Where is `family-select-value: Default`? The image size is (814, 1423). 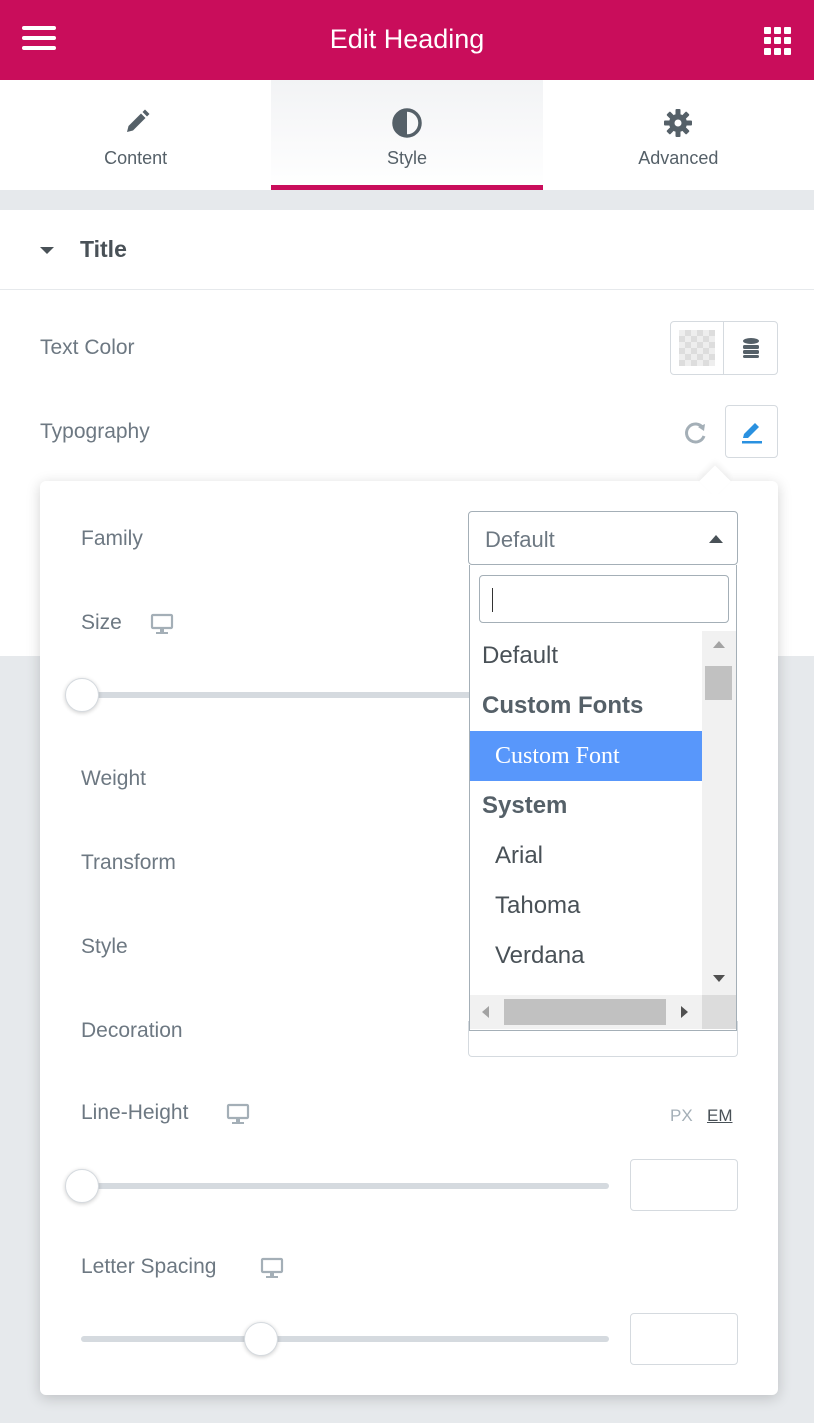 family-select-value: Default is located at coordinates (520, 539).